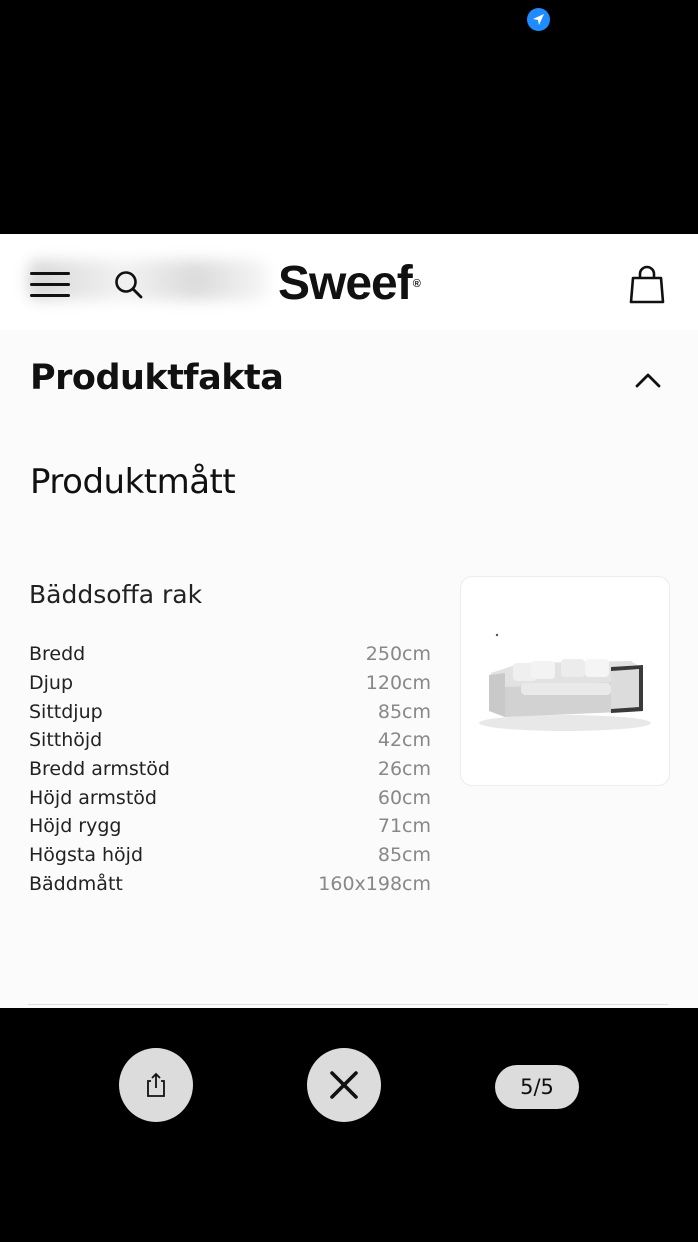  I want to click on site-header: Sweef®, so click(349, 282).